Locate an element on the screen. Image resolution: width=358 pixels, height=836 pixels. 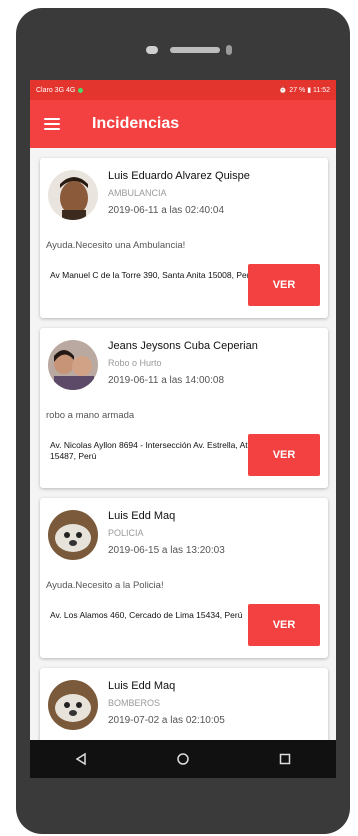
notification-dot-icon is located at coordinates (81, 90).